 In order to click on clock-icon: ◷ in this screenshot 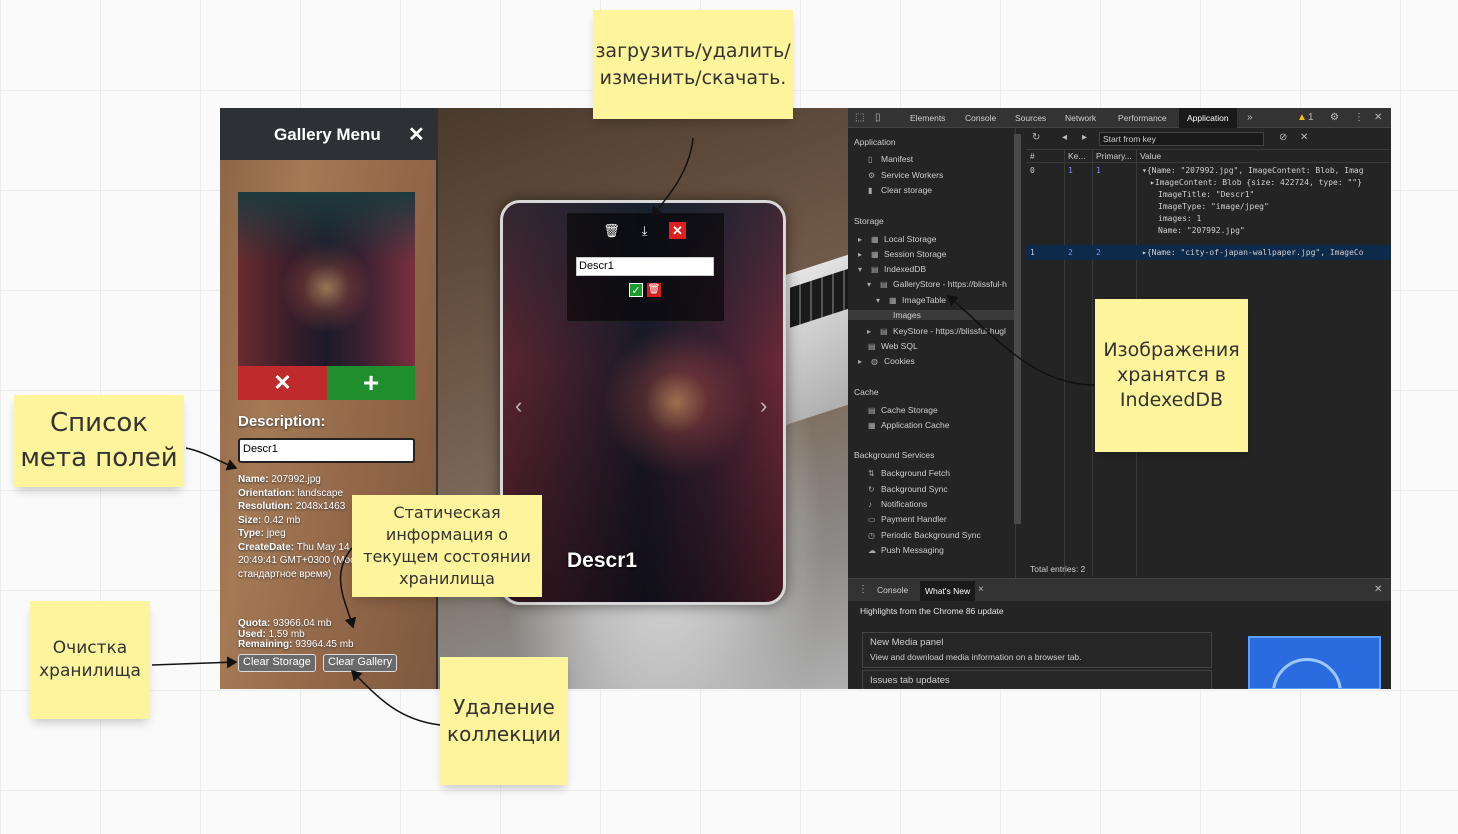, I will do `click(871, 535)`.